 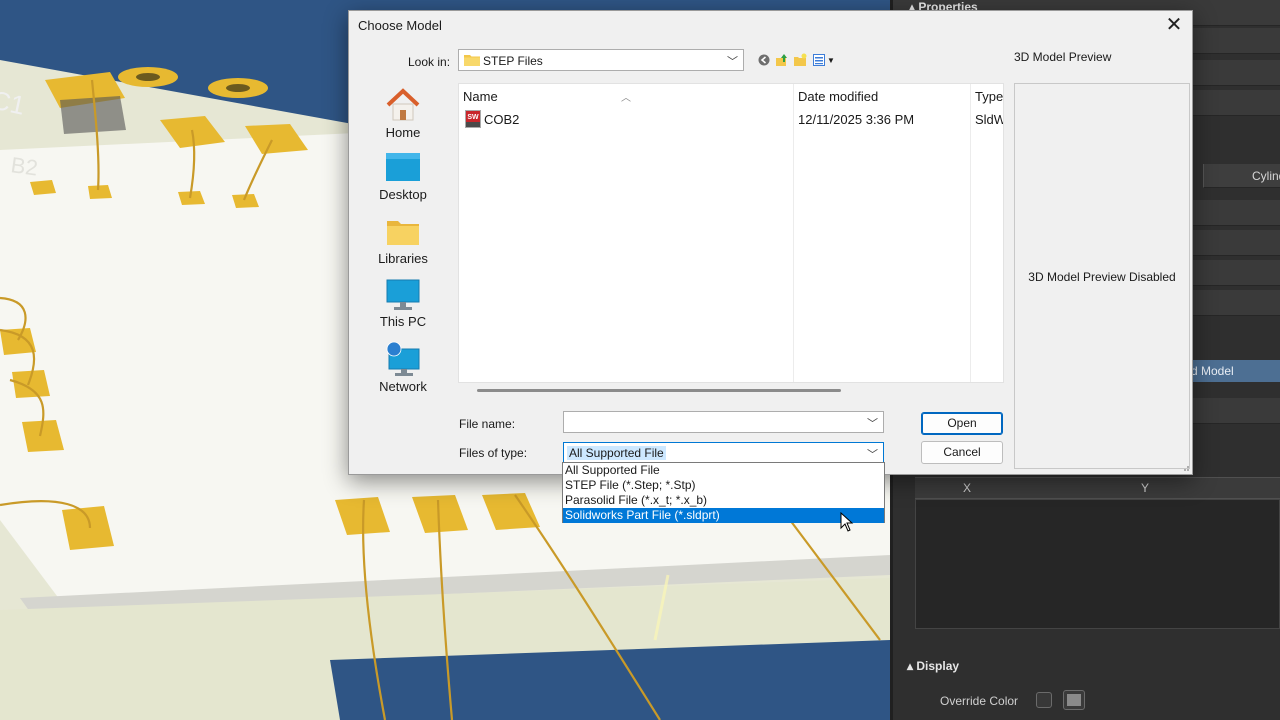 What do you see at coordinates (487, 424) in the screenshot?
I see `file-name-label: File name:` at bounding box center [487, 424].